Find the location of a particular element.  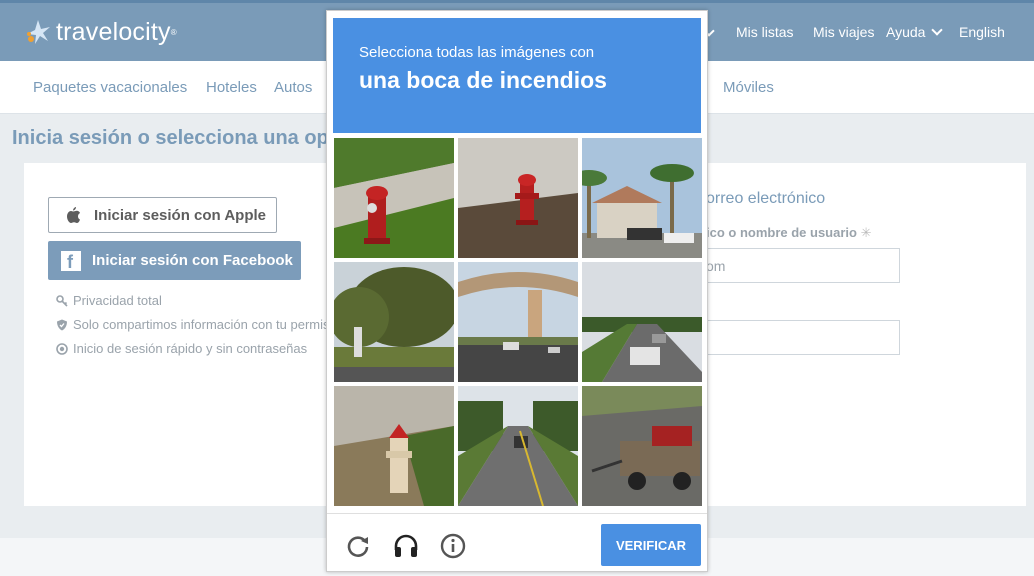

key-icon is located at coordinates (62, 300).